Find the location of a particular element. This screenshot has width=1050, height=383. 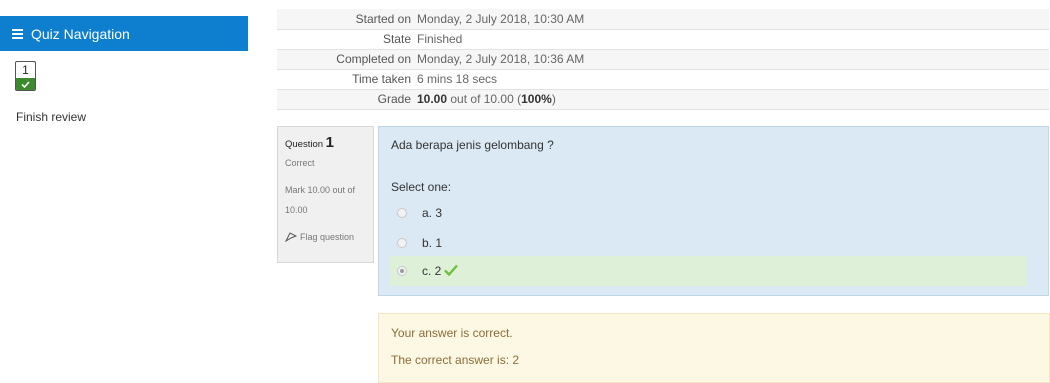

summary-value: Monday, 2 July 2018, 10:36 AM is located at coordinates (501, 59).